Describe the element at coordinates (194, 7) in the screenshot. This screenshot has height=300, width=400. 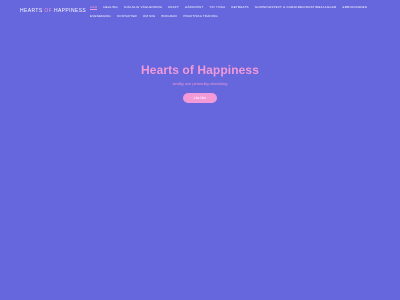
I see `nav-item-harkonst: Hårkonst` at that location.